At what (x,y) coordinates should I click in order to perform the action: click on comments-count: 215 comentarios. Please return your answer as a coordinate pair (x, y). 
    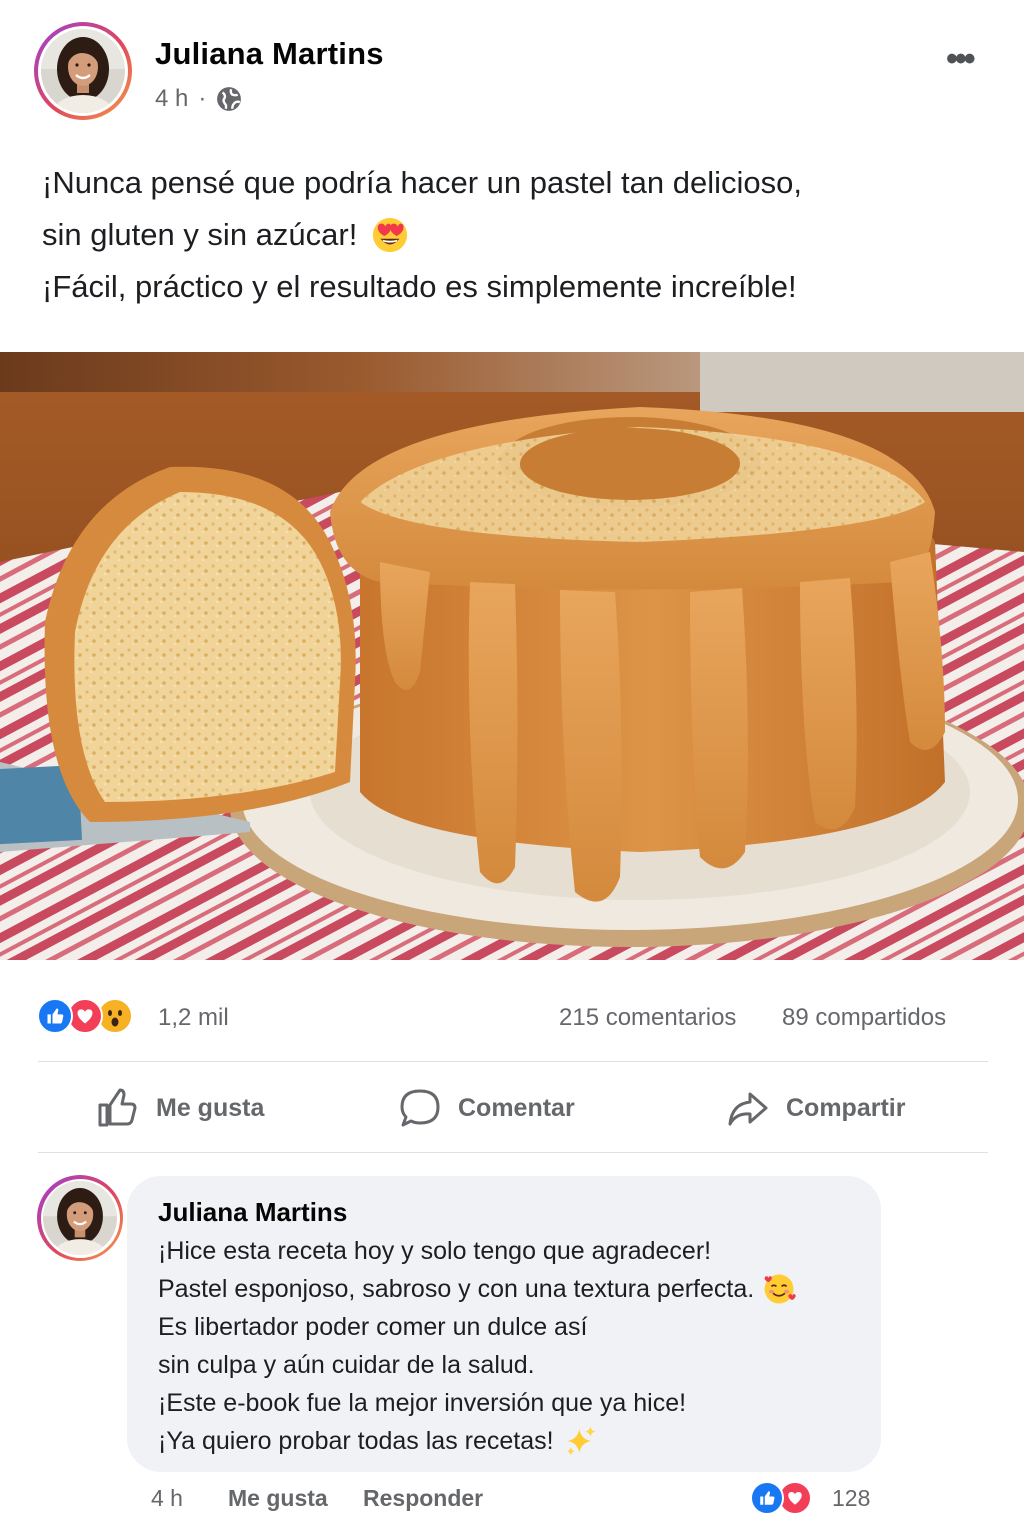
    Looking at the image, I should click on (647, 1018).